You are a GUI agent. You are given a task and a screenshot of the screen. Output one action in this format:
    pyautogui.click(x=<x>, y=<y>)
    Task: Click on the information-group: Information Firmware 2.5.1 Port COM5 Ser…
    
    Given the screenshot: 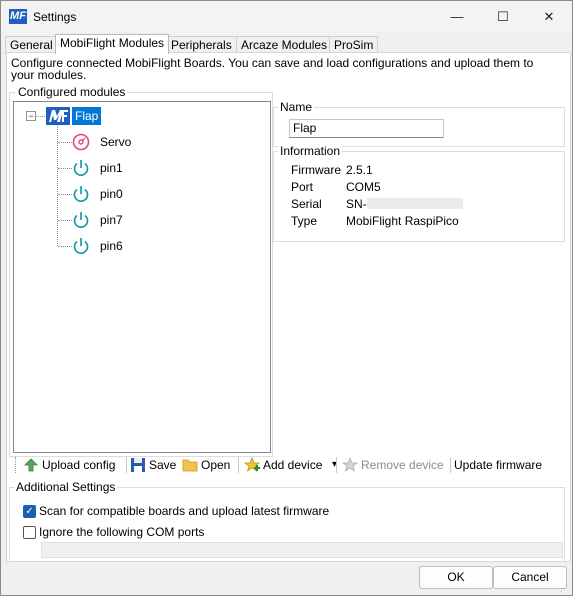 What is the action you would take?
    pyautogui.click(x=419, y=193)
    